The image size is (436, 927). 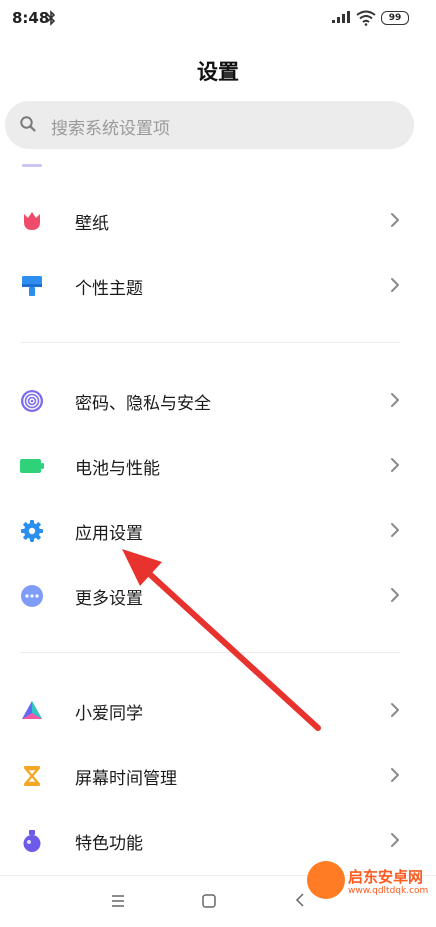 What do you see at coordinates (388, 891) in the screenshot?
I see `watermark-url: www.qdltdqk.com` at bounding box center [388, 891].